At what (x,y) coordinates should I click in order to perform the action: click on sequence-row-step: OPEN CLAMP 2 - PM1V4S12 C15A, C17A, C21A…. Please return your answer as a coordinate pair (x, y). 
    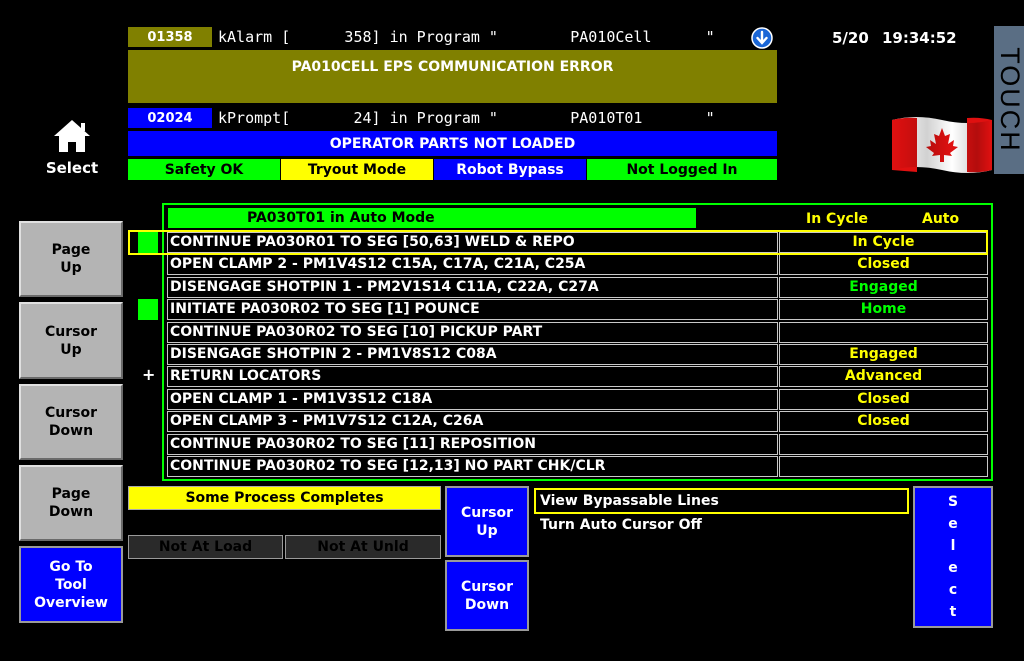
    Looking at the image, I should click on (472, 264).